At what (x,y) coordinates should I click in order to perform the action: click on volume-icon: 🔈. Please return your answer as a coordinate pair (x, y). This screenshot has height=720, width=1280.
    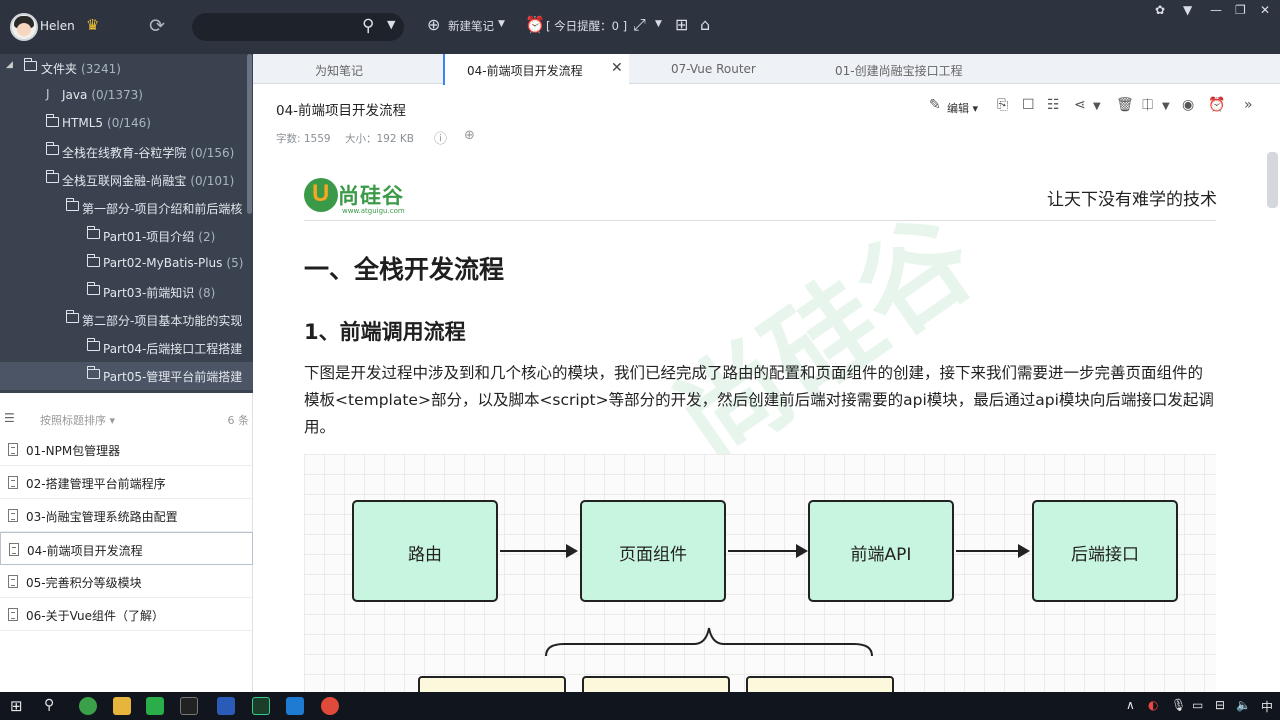
    Looking at the image, I should click on (1243, 705).